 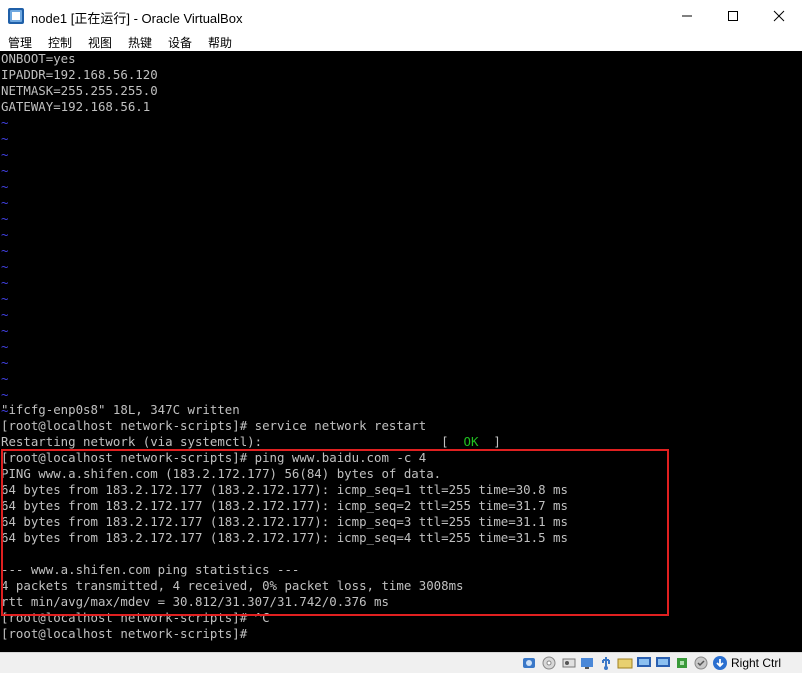 What do you see at coordinates (529, 663) in the screenshot?
I see `hard-disk-icon` at bounding box center [529, 663].